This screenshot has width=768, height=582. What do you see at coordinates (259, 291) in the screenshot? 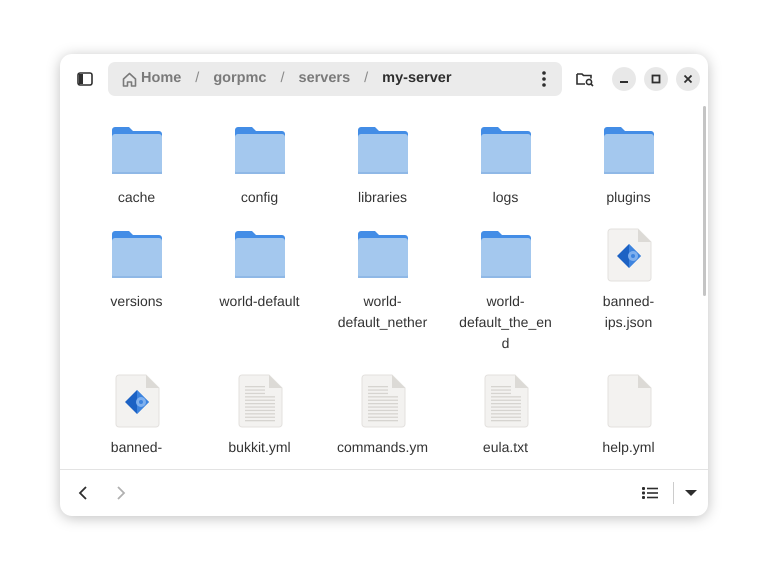
I see `file-item: world-default` at bounding box center [259, 291].